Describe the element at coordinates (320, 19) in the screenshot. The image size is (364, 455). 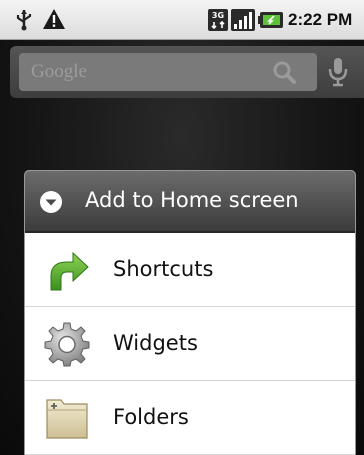
I see `status-time: 2:22 PM` at that location.